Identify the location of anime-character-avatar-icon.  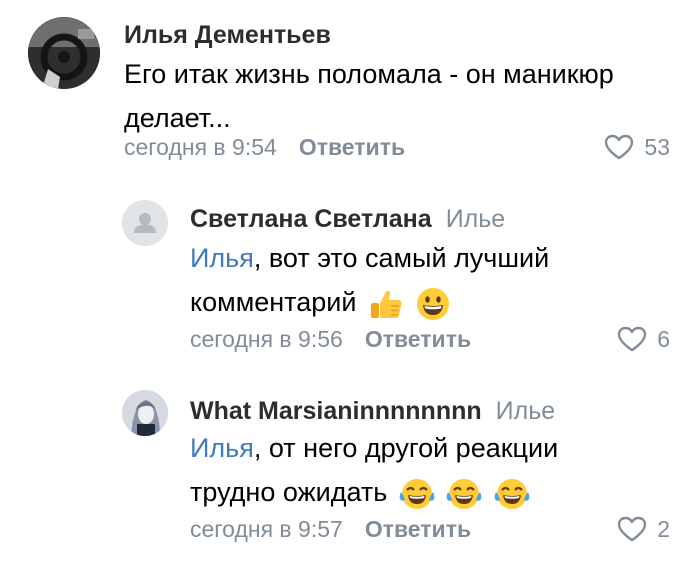
(145, 413).